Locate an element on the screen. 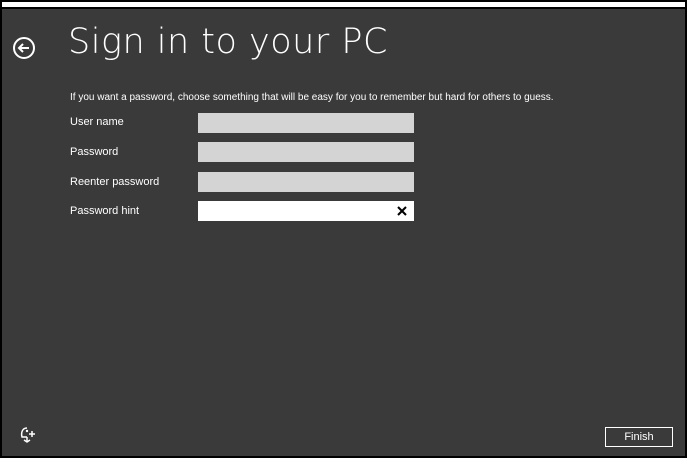 The height and width of the screenshot is (458, 687). password-input is located at coordinates (306, 152).